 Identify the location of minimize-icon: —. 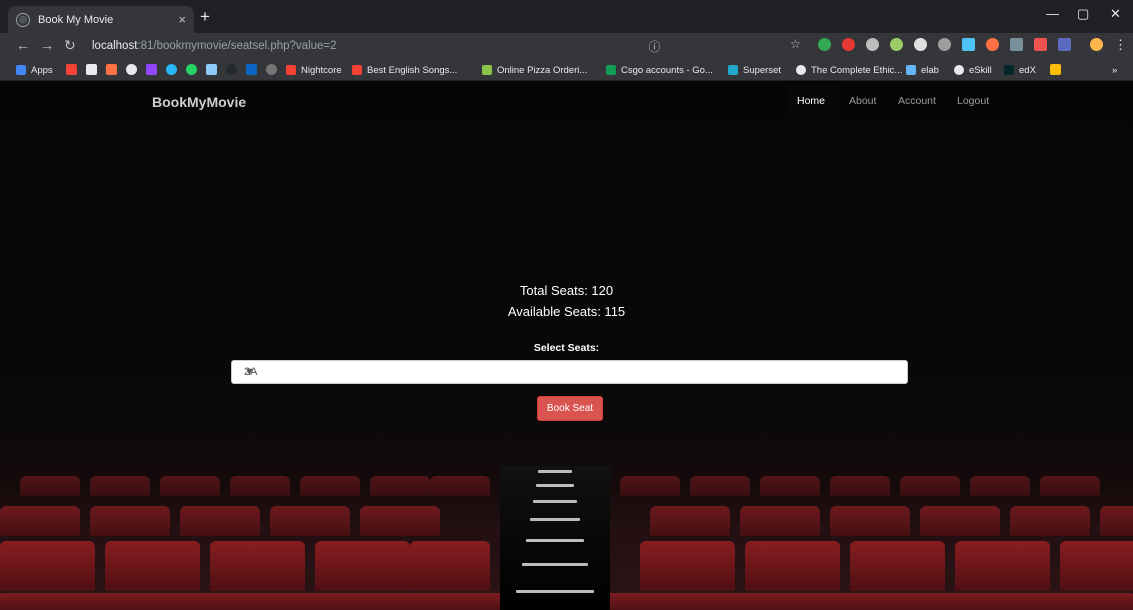
(1052, 13).